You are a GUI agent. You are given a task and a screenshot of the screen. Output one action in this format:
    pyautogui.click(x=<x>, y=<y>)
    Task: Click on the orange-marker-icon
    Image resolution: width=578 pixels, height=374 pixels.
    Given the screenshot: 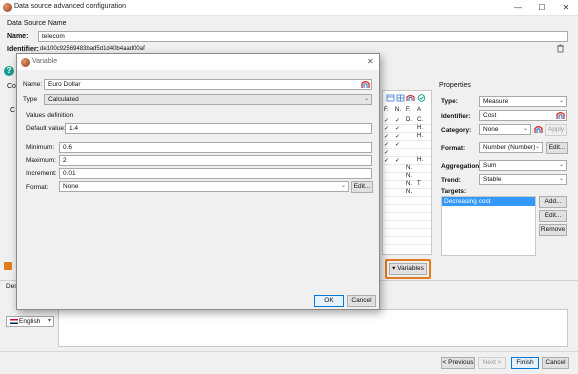 What is the action you would take?
    pyautogui.click(x=8, y=266)
    